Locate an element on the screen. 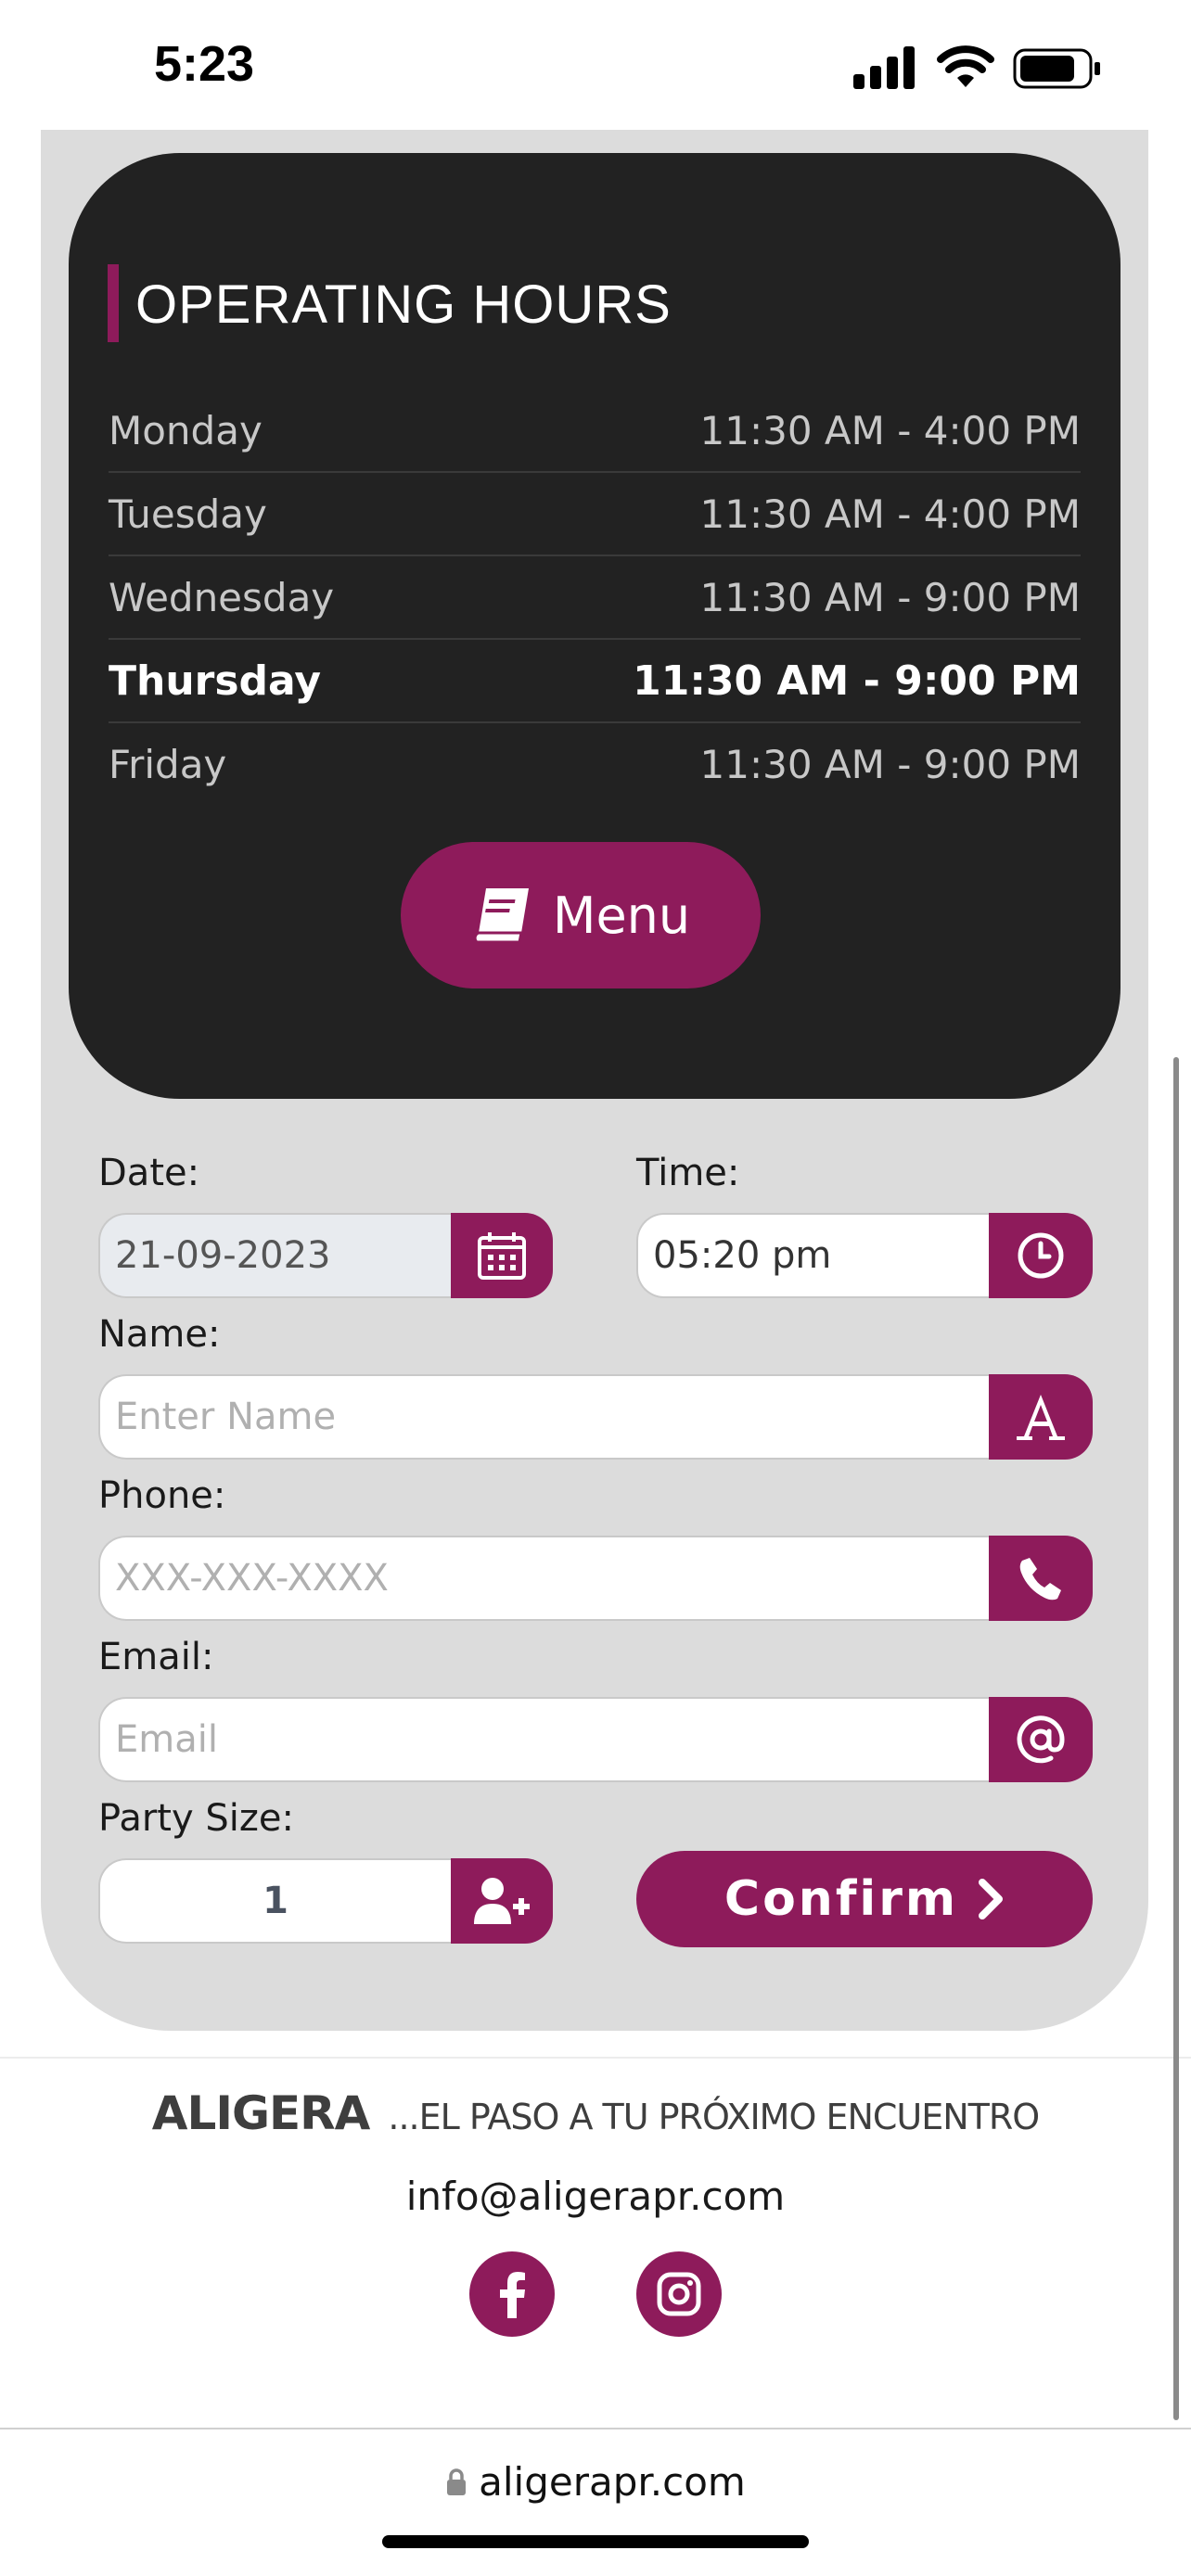 The height and width of the screenshot is (2576, 1191). party-size-value: 1 is located at coordinates (275, 1901).